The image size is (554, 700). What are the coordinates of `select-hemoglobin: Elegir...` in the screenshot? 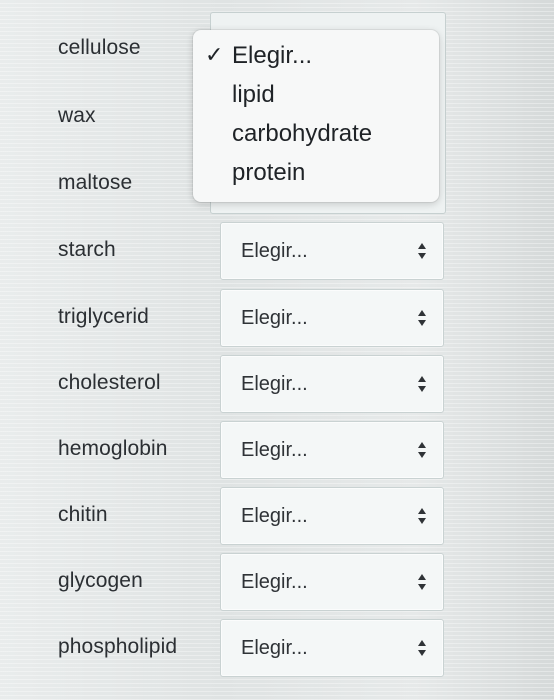 It's located at (332, 450).